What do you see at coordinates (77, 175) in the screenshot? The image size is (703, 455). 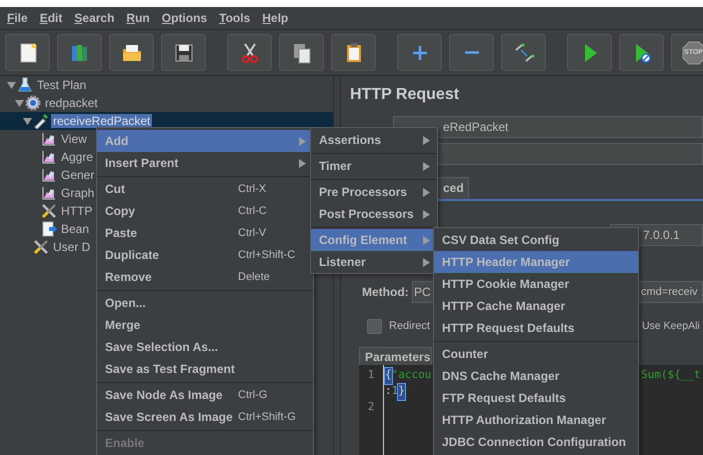 I see `tree-item: Gener` at bounding box center [77, 175].